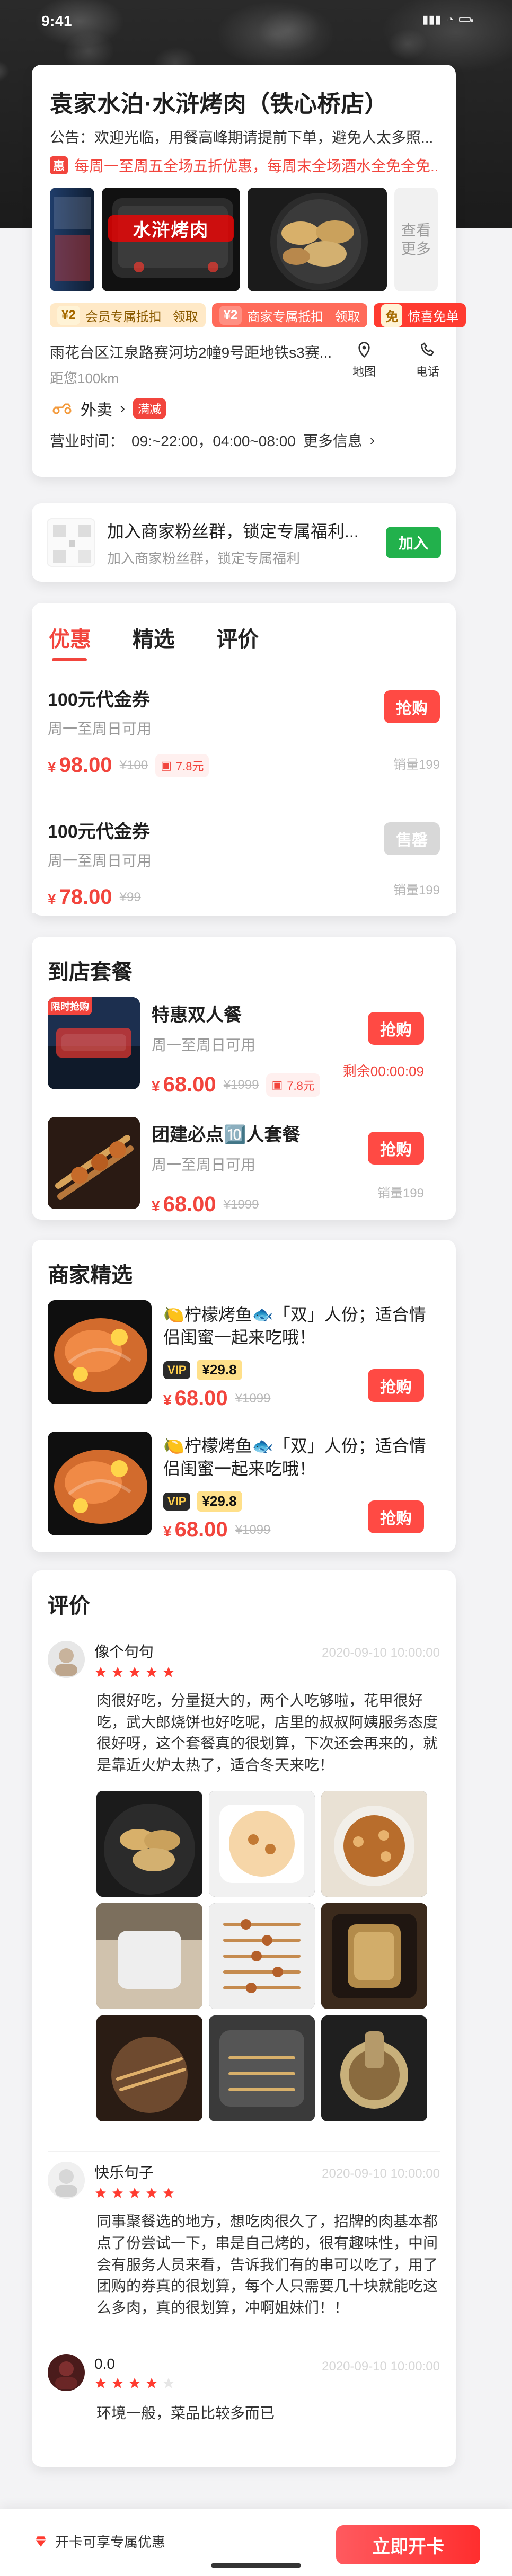 The image size is (512, 2576). What do you see at coordinates (41, 2541) in the screenshot?
I see `gem-icon` at bounding box center [41, 2541].